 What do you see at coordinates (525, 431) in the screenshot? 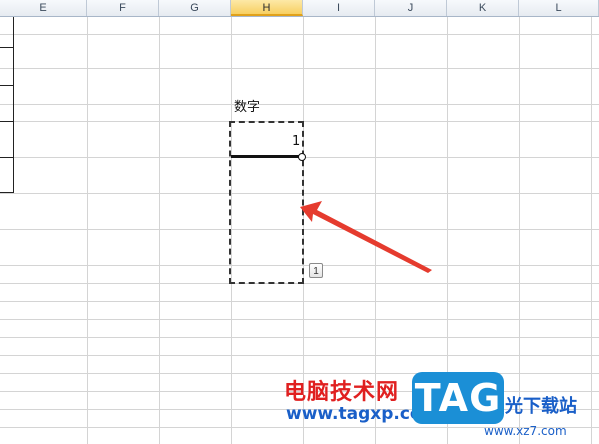
I see `watermark-small-url: www.xz7.com` at bounding box center [525, 431].